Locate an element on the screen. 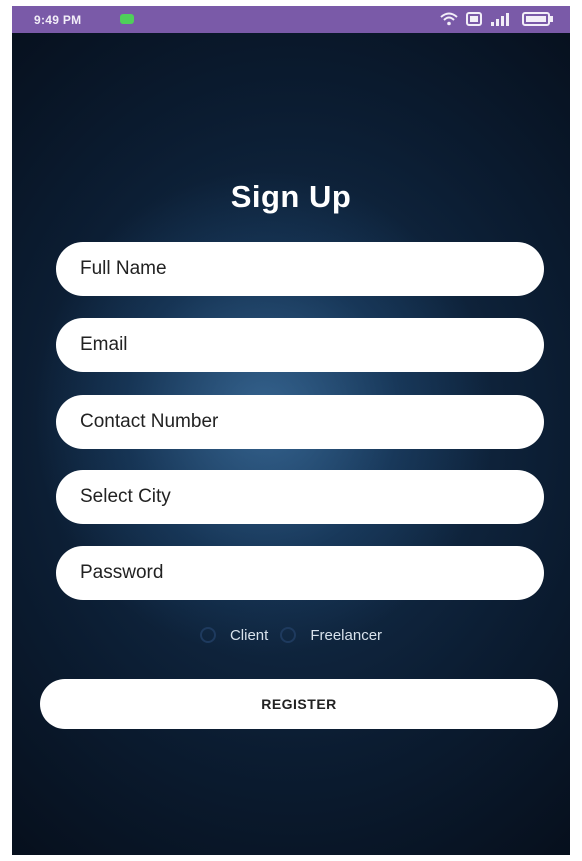 Image resolution: width=582 pixels, height=861 pixels. role-selector: Client Freelancer is located at coordinates (291, 635).